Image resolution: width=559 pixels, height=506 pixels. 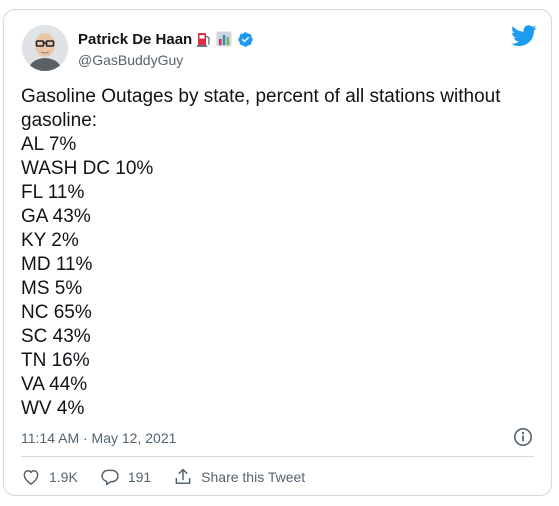 I want to click on share-button: Share this Tweet, so click(x=239, y=477).